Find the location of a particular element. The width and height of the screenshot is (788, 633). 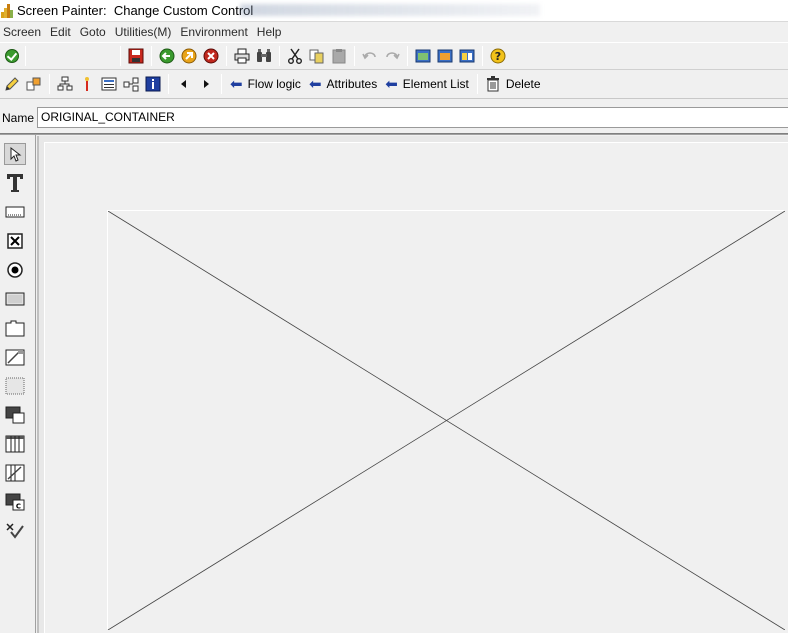

save-icon is located at coordinates (136, 56).